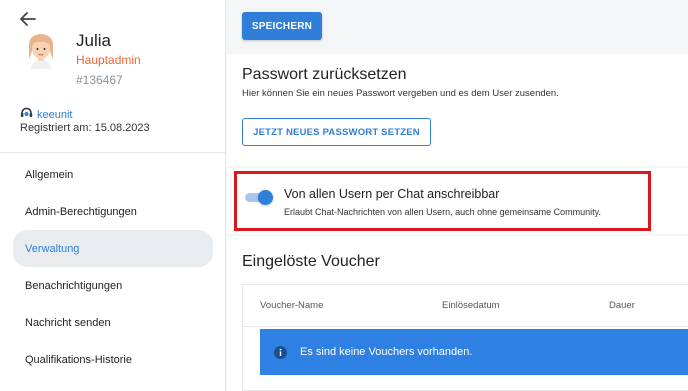 This screenshot has width=688, height=391. I want to click on chat-setting-title: Von allen Usern per Chat anschreibbar, so click(392, 194).